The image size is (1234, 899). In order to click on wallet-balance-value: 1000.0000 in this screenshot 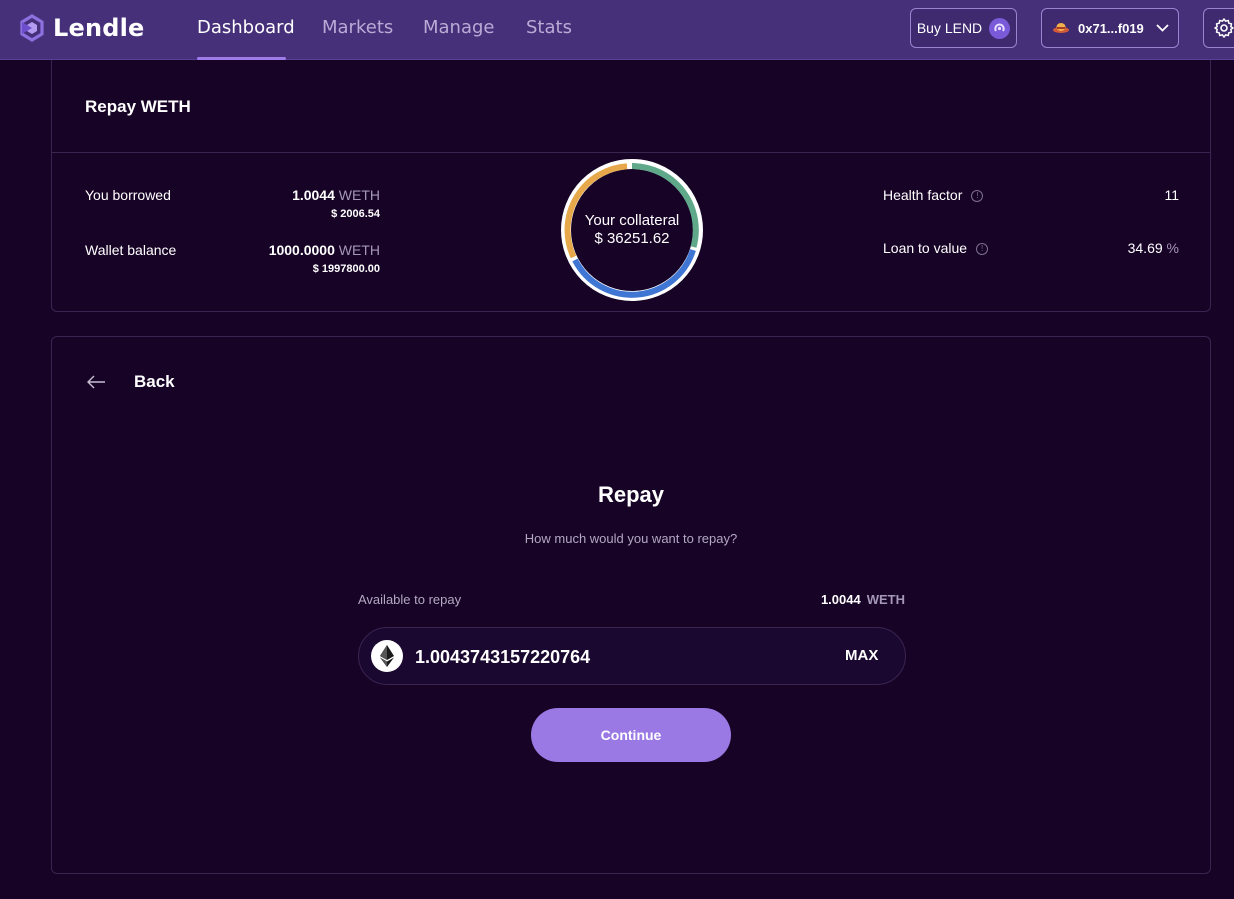, I will do `click(301, 250)`.